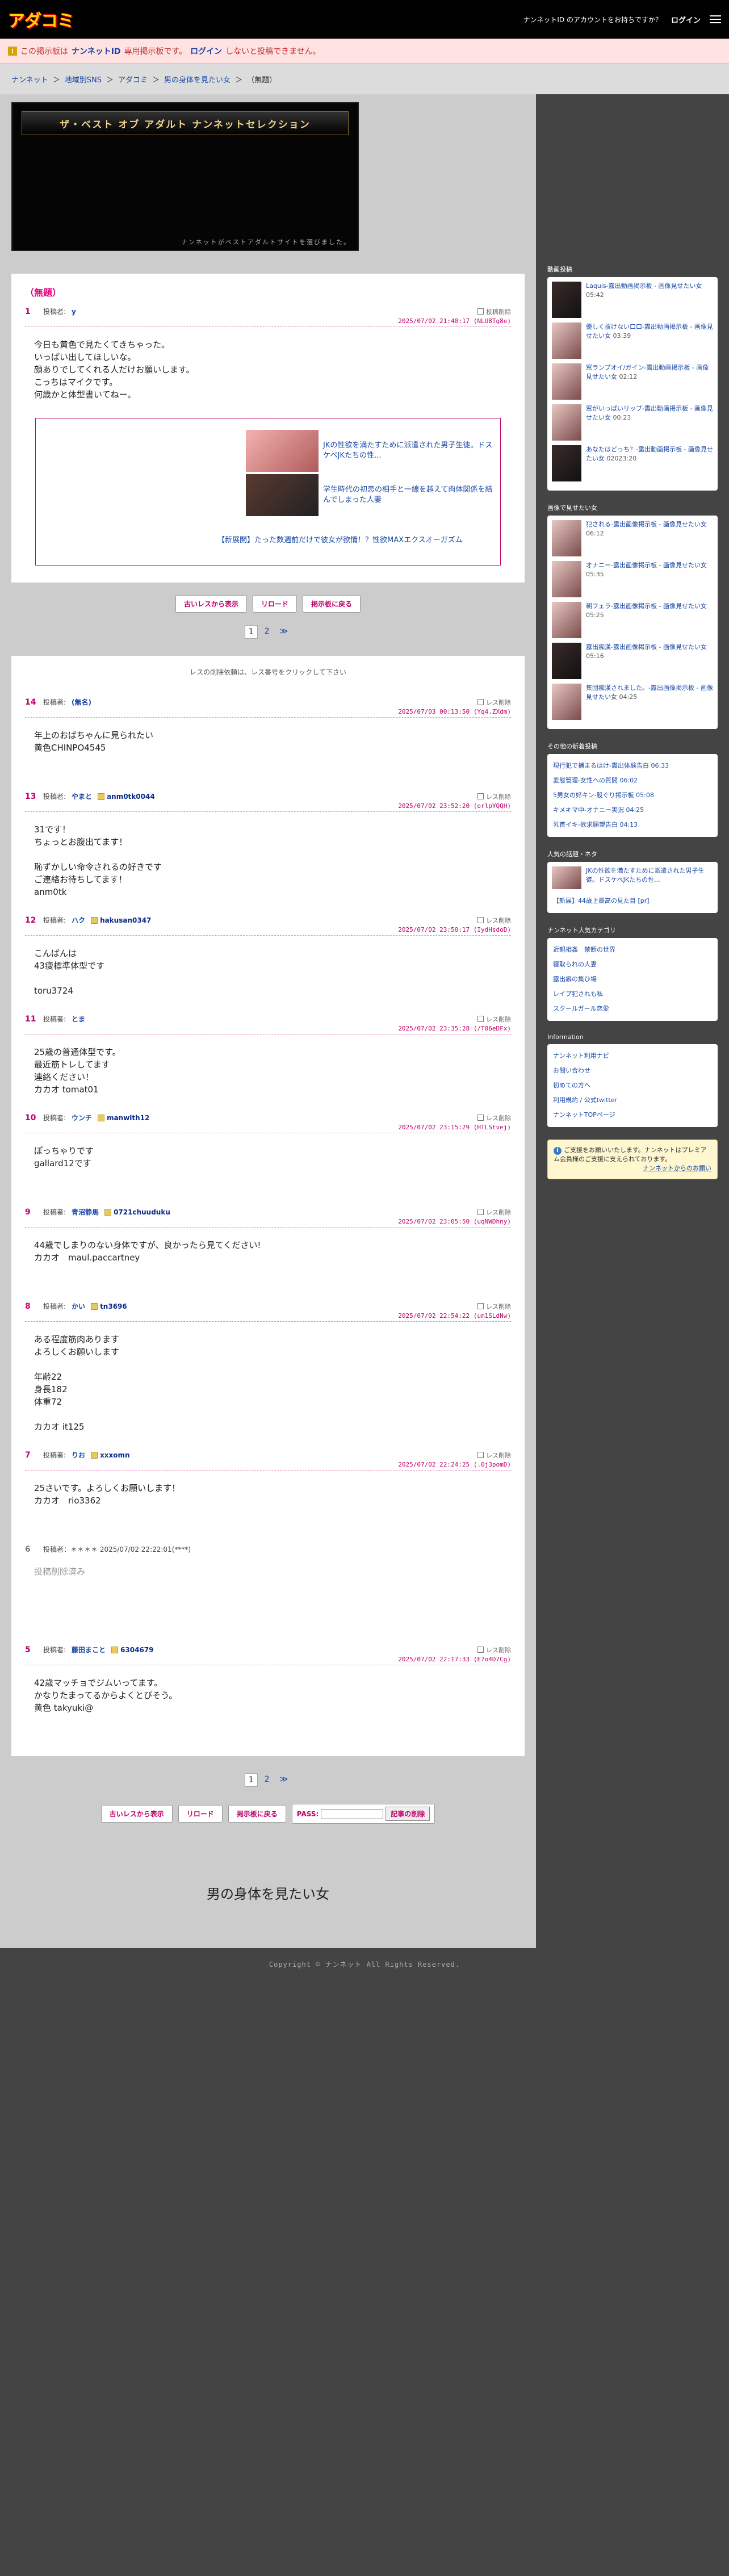 The height and width of the screenshot is (2576, 729). Describe the element at coordinates (632, 702) in the screenshot. I see `side-item: 集団痴漢されました。-露出画像掲示板 - 画像見せたい女 04:25` at that location.